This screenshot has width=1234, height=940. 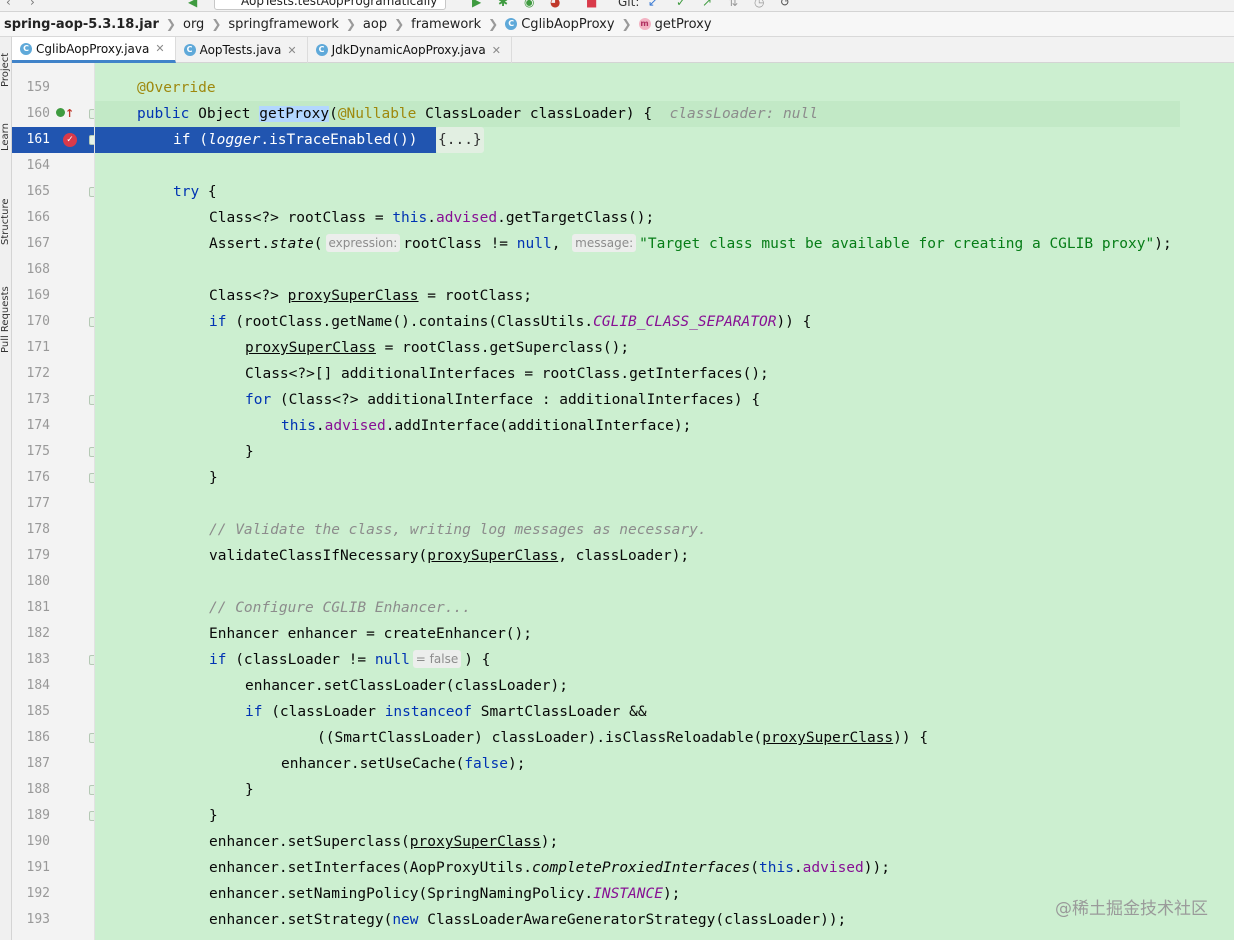 I want to click on gutter-line: 166, so click(x=53, y=218).